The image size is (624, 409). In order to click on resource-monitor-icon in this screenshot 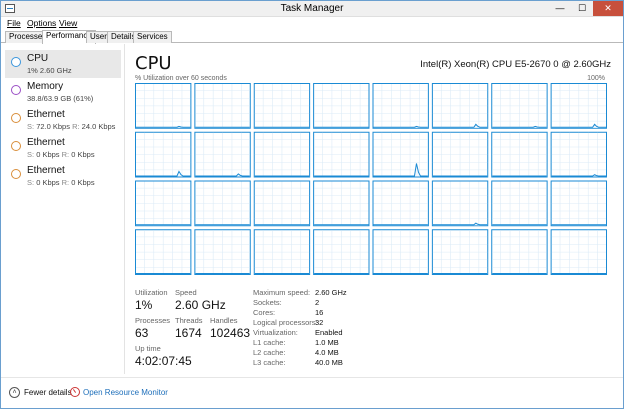, I will do `click(75, 392)`.